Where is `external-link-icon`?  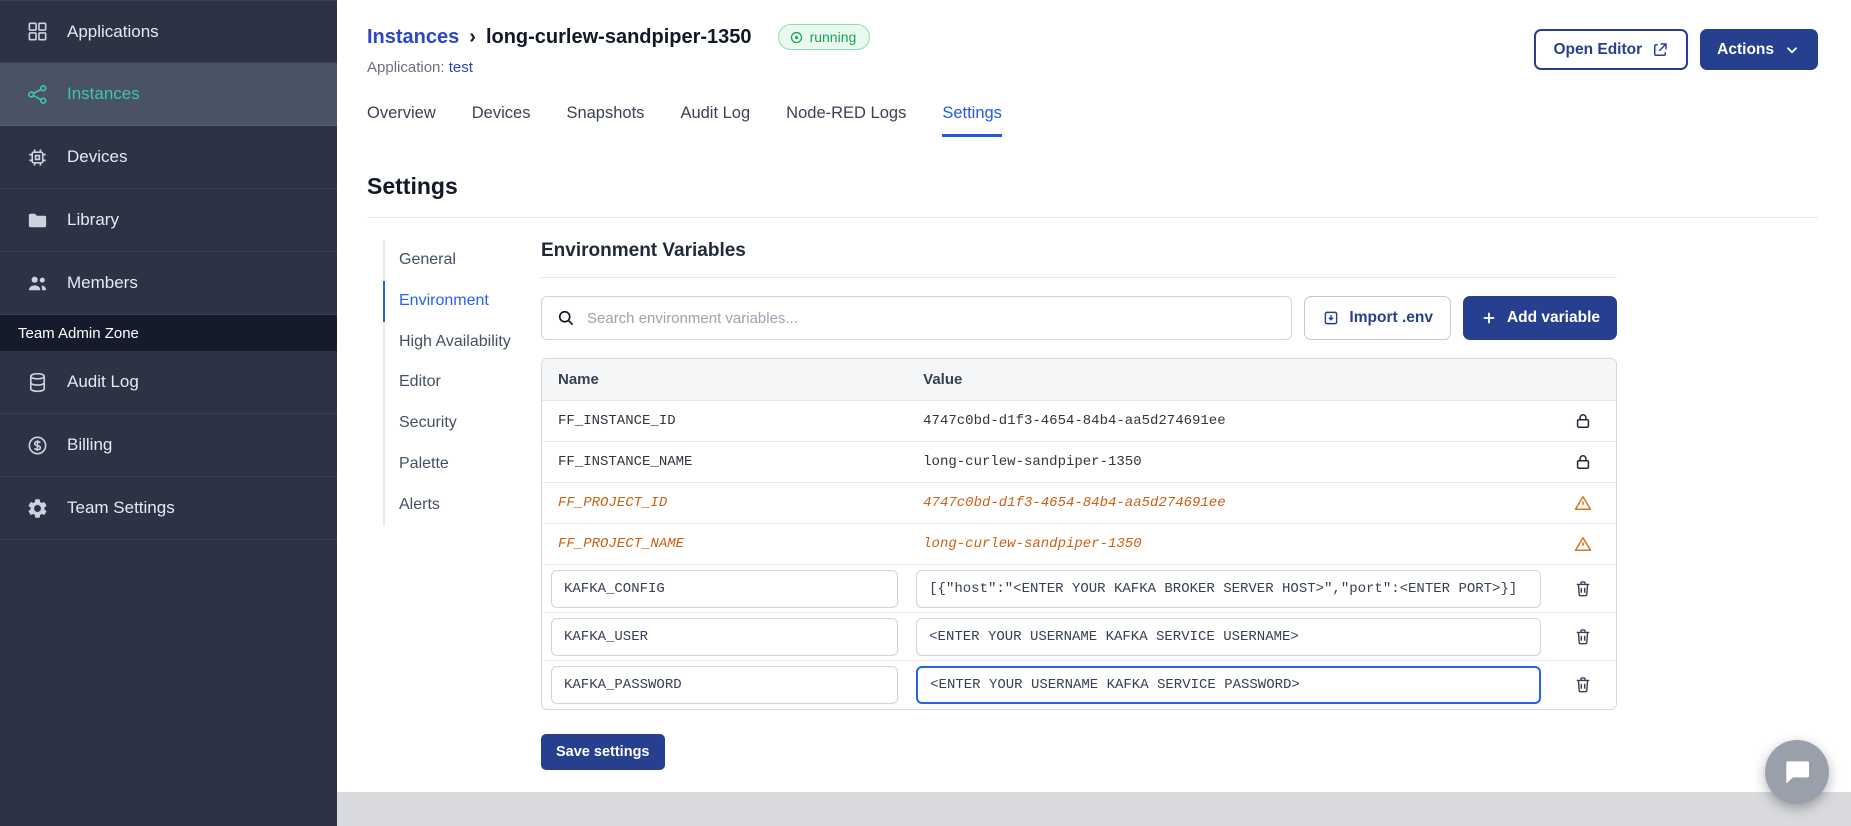
external-link-icon is located at coordinates (1660, 50).